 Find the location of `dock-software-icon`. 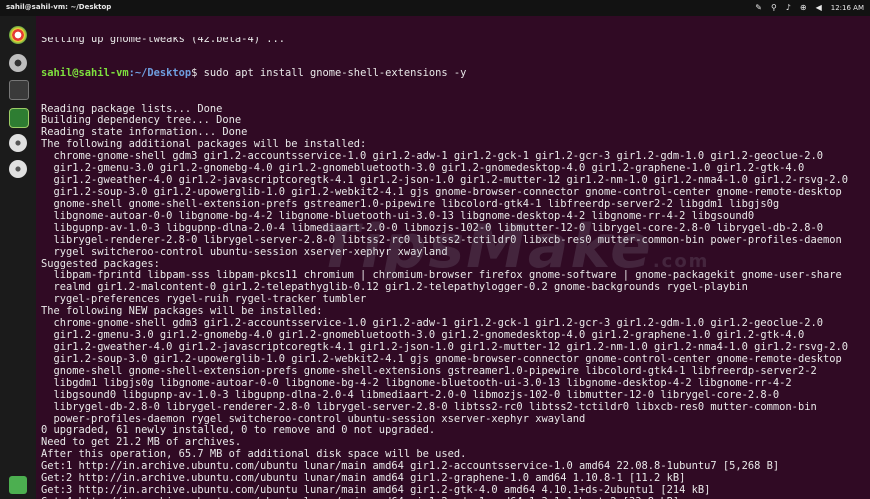

dock-software-icon is located at coordinates (19, 118).